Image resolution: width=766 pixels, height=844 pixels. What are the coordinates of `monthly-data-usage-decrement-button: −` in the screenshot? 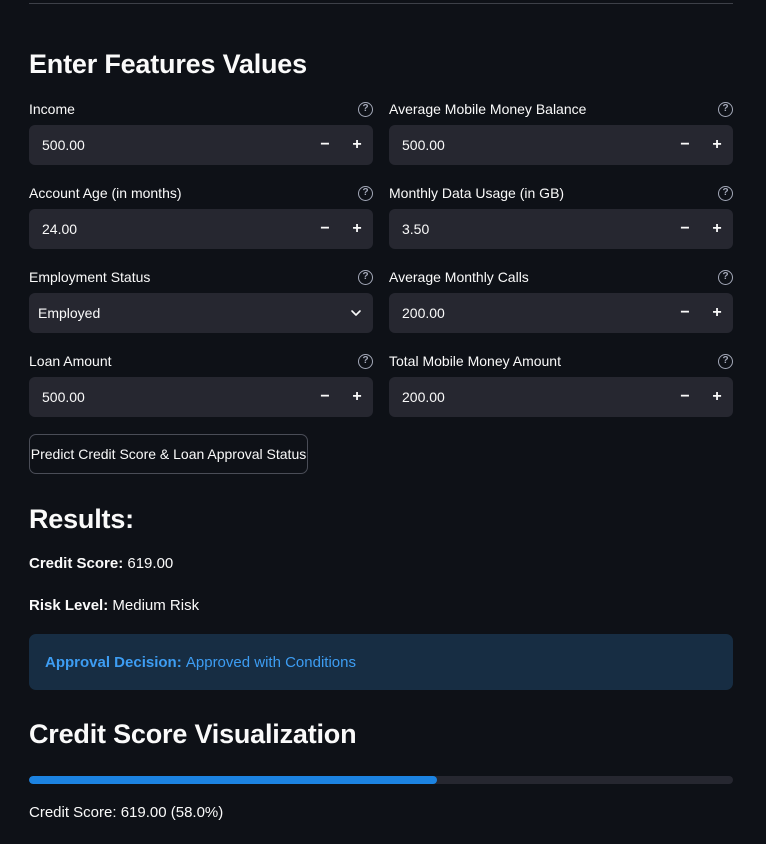 It's located at (685, 229).